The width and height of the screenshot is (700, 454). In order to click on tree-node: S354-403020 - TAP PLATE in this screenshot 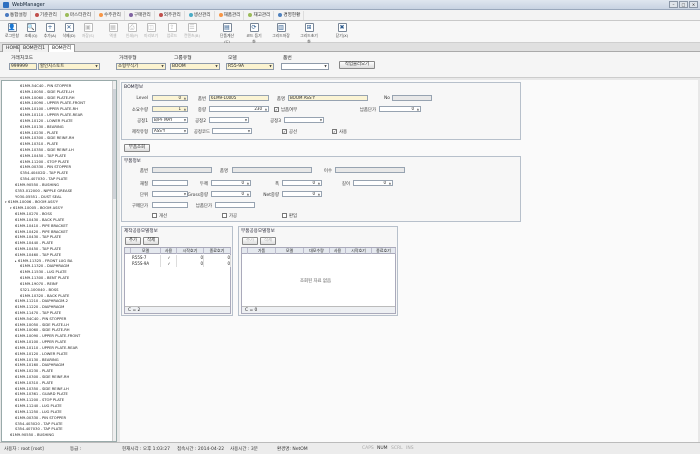, I will do `click(39, 424)`.